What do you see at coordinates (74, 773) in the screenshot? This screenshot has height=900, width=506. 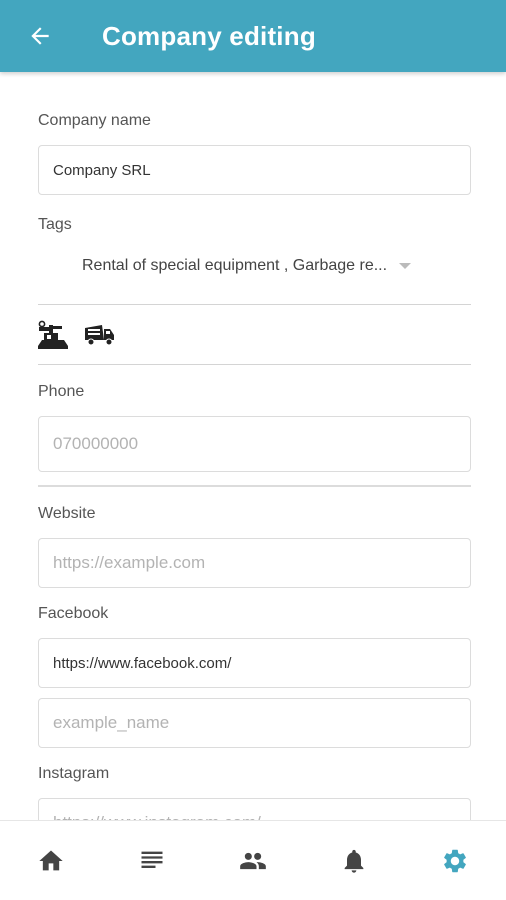 I see `instagram-label: Instagram` at bounding box center [74, 773].